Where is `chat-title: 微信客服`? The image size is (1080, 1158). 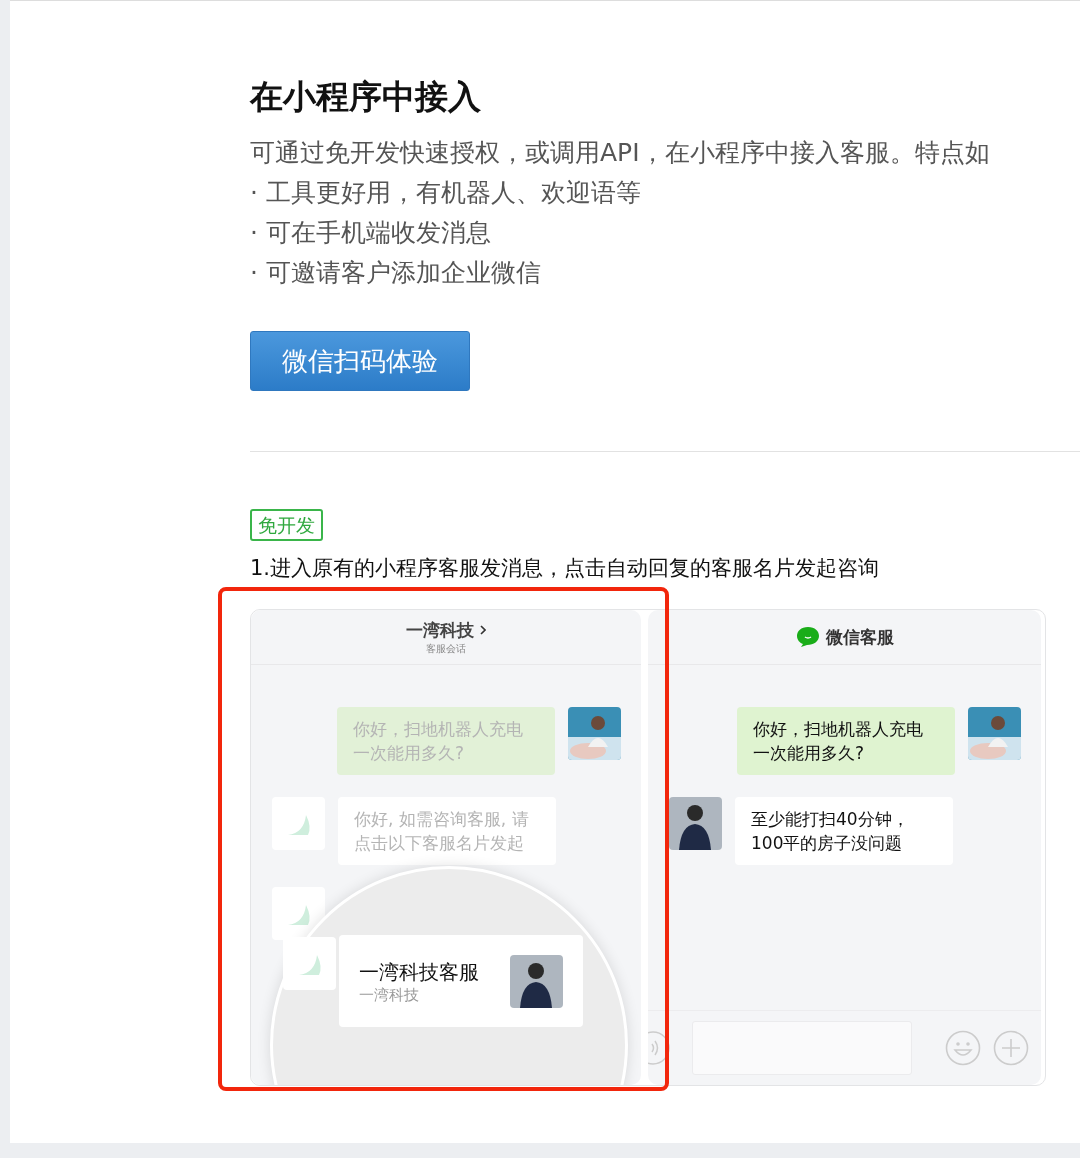 chat-title: 微信客服 is located at coordinates (859, 637).